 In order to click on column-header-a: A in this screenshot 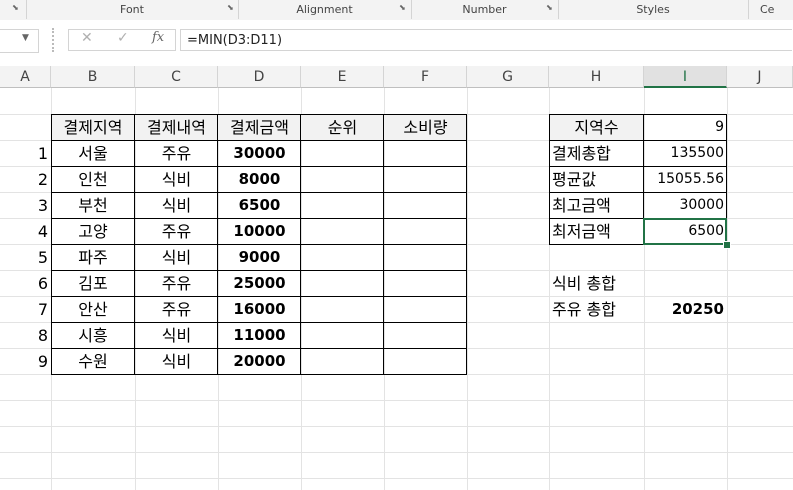, I will do `click(25, 77)`.